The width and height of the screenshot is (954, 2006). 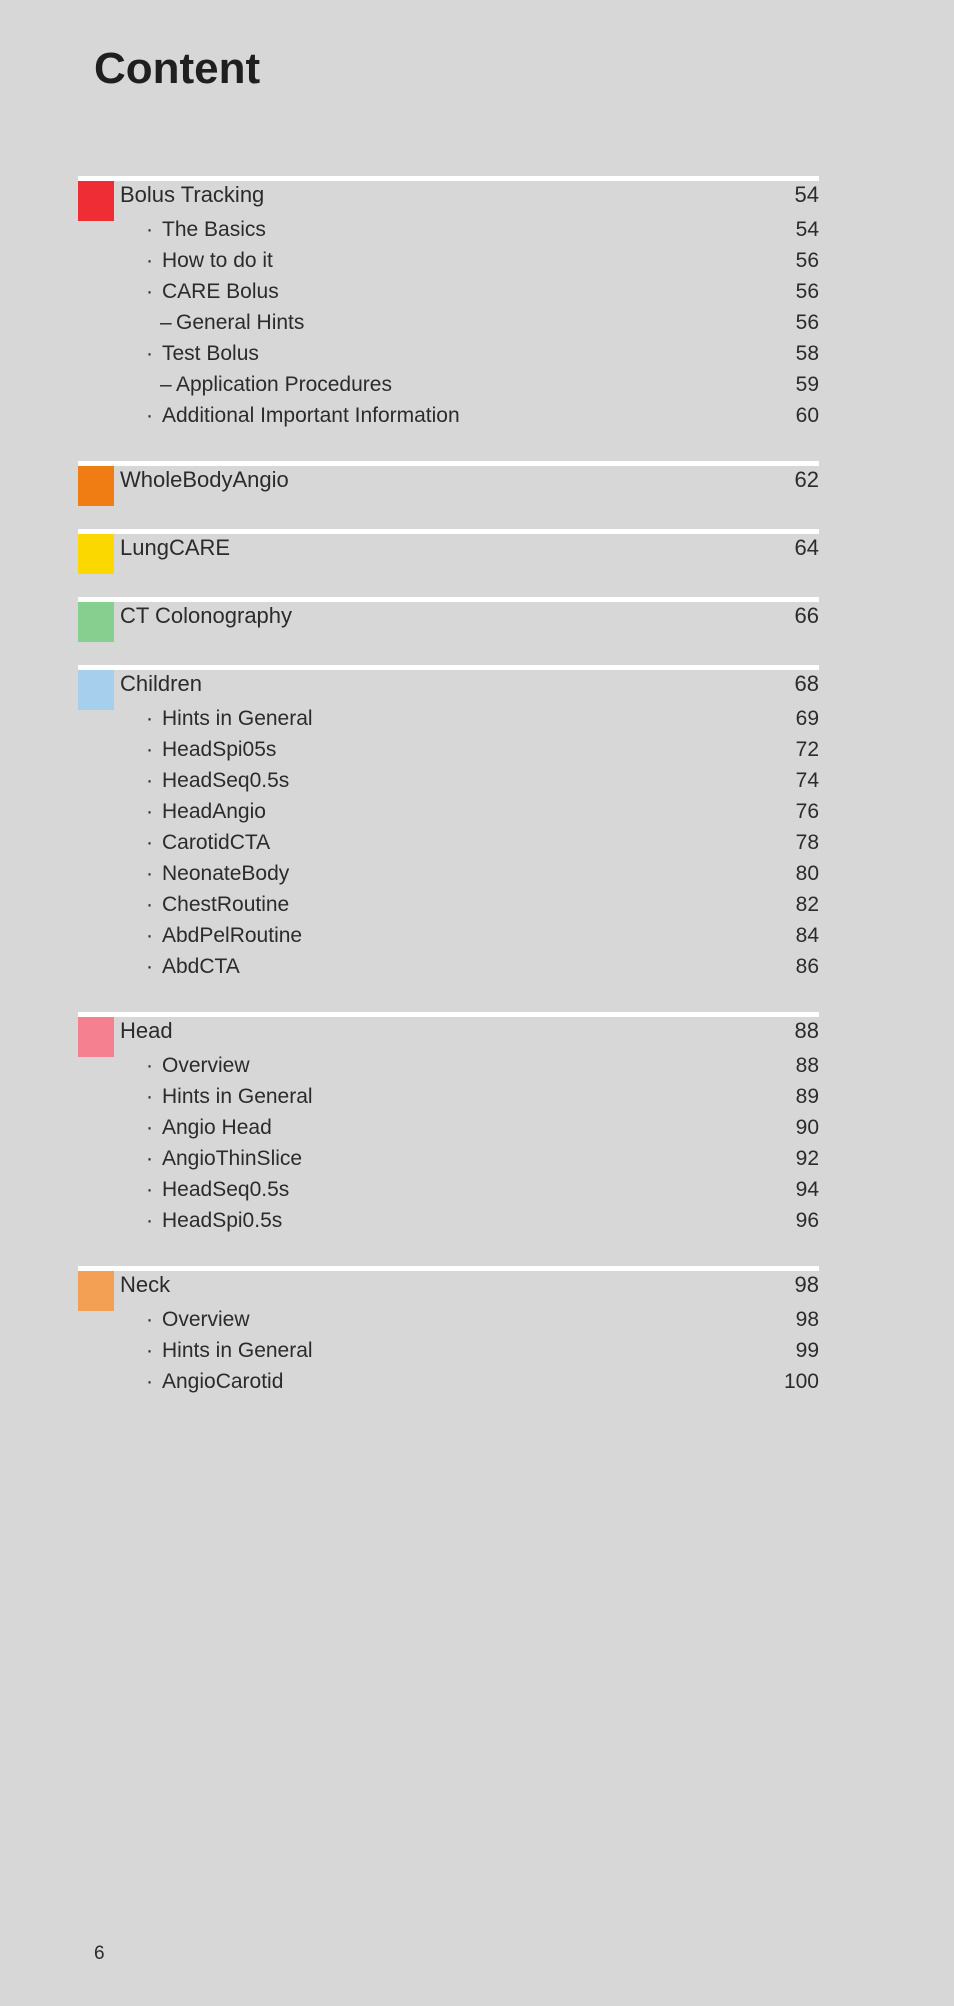 What do you see at coordinates (477, 780) in the screenshot?
I see `toc-entry: · HeadSeq0.5s 74` at bounding box center [477, 780].